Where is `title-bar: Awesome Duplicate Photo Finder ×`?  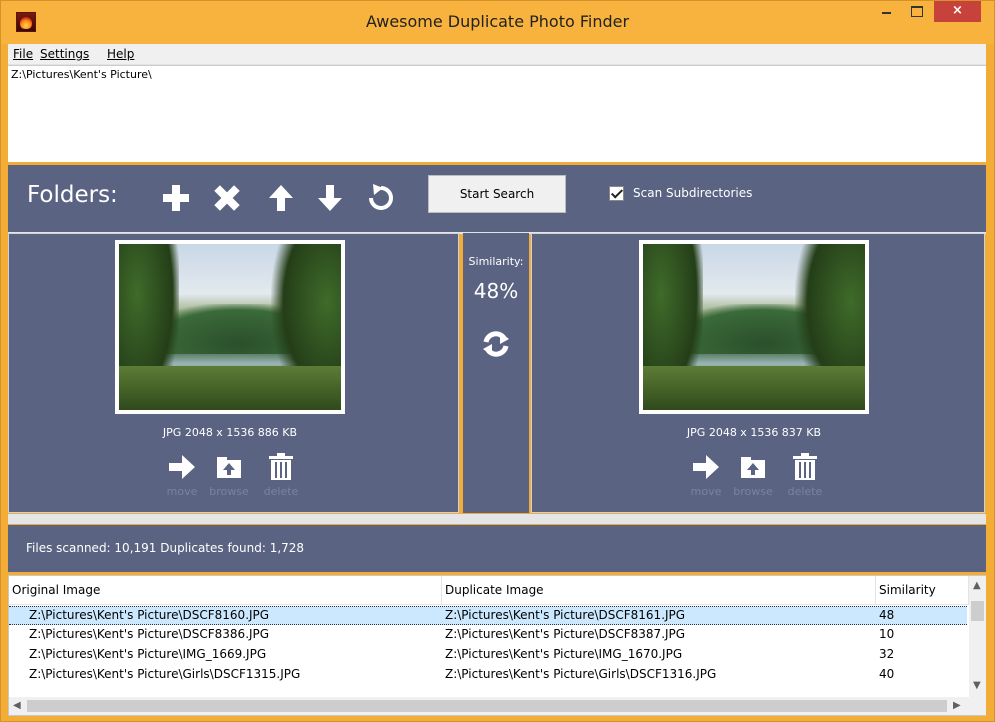 title-bar: Awesome Duplicate Photo Finder × is located at coordinates (497, 22).